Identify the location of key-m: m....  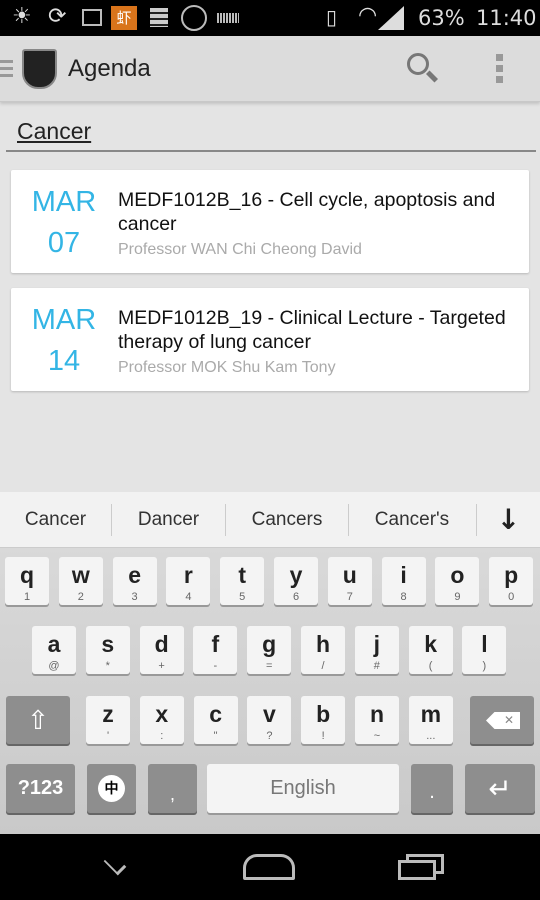
(430, 720).